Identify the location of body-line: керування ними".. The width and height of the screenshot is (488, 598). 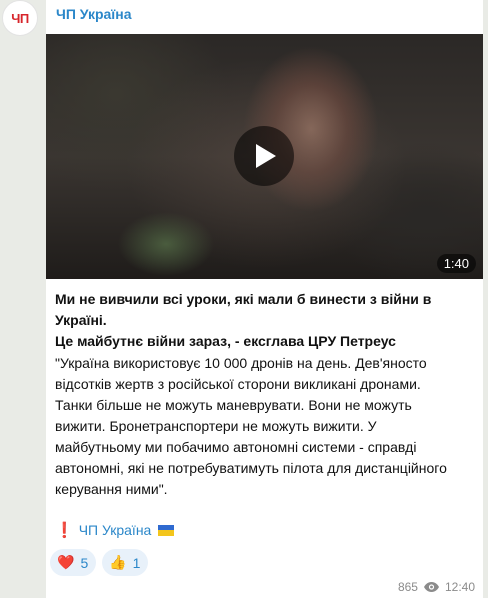
(111, 489).